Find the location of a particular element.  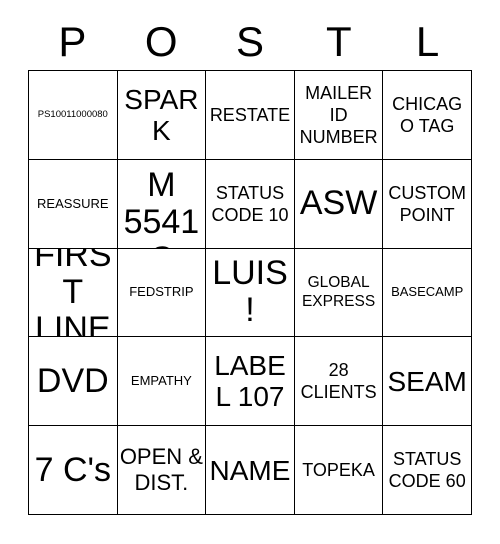

bingo-header: POSTL is located at coordinates (250, 42).